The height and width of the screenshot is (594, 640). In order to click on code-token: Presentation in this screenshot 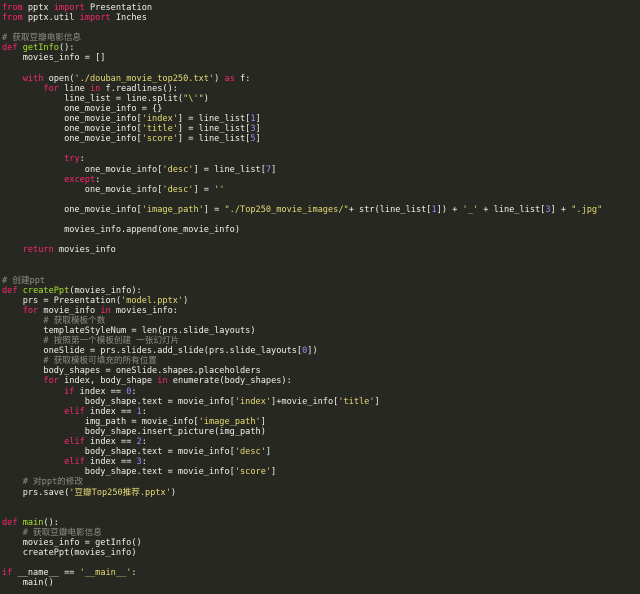, I will do `click(118, 8)`.